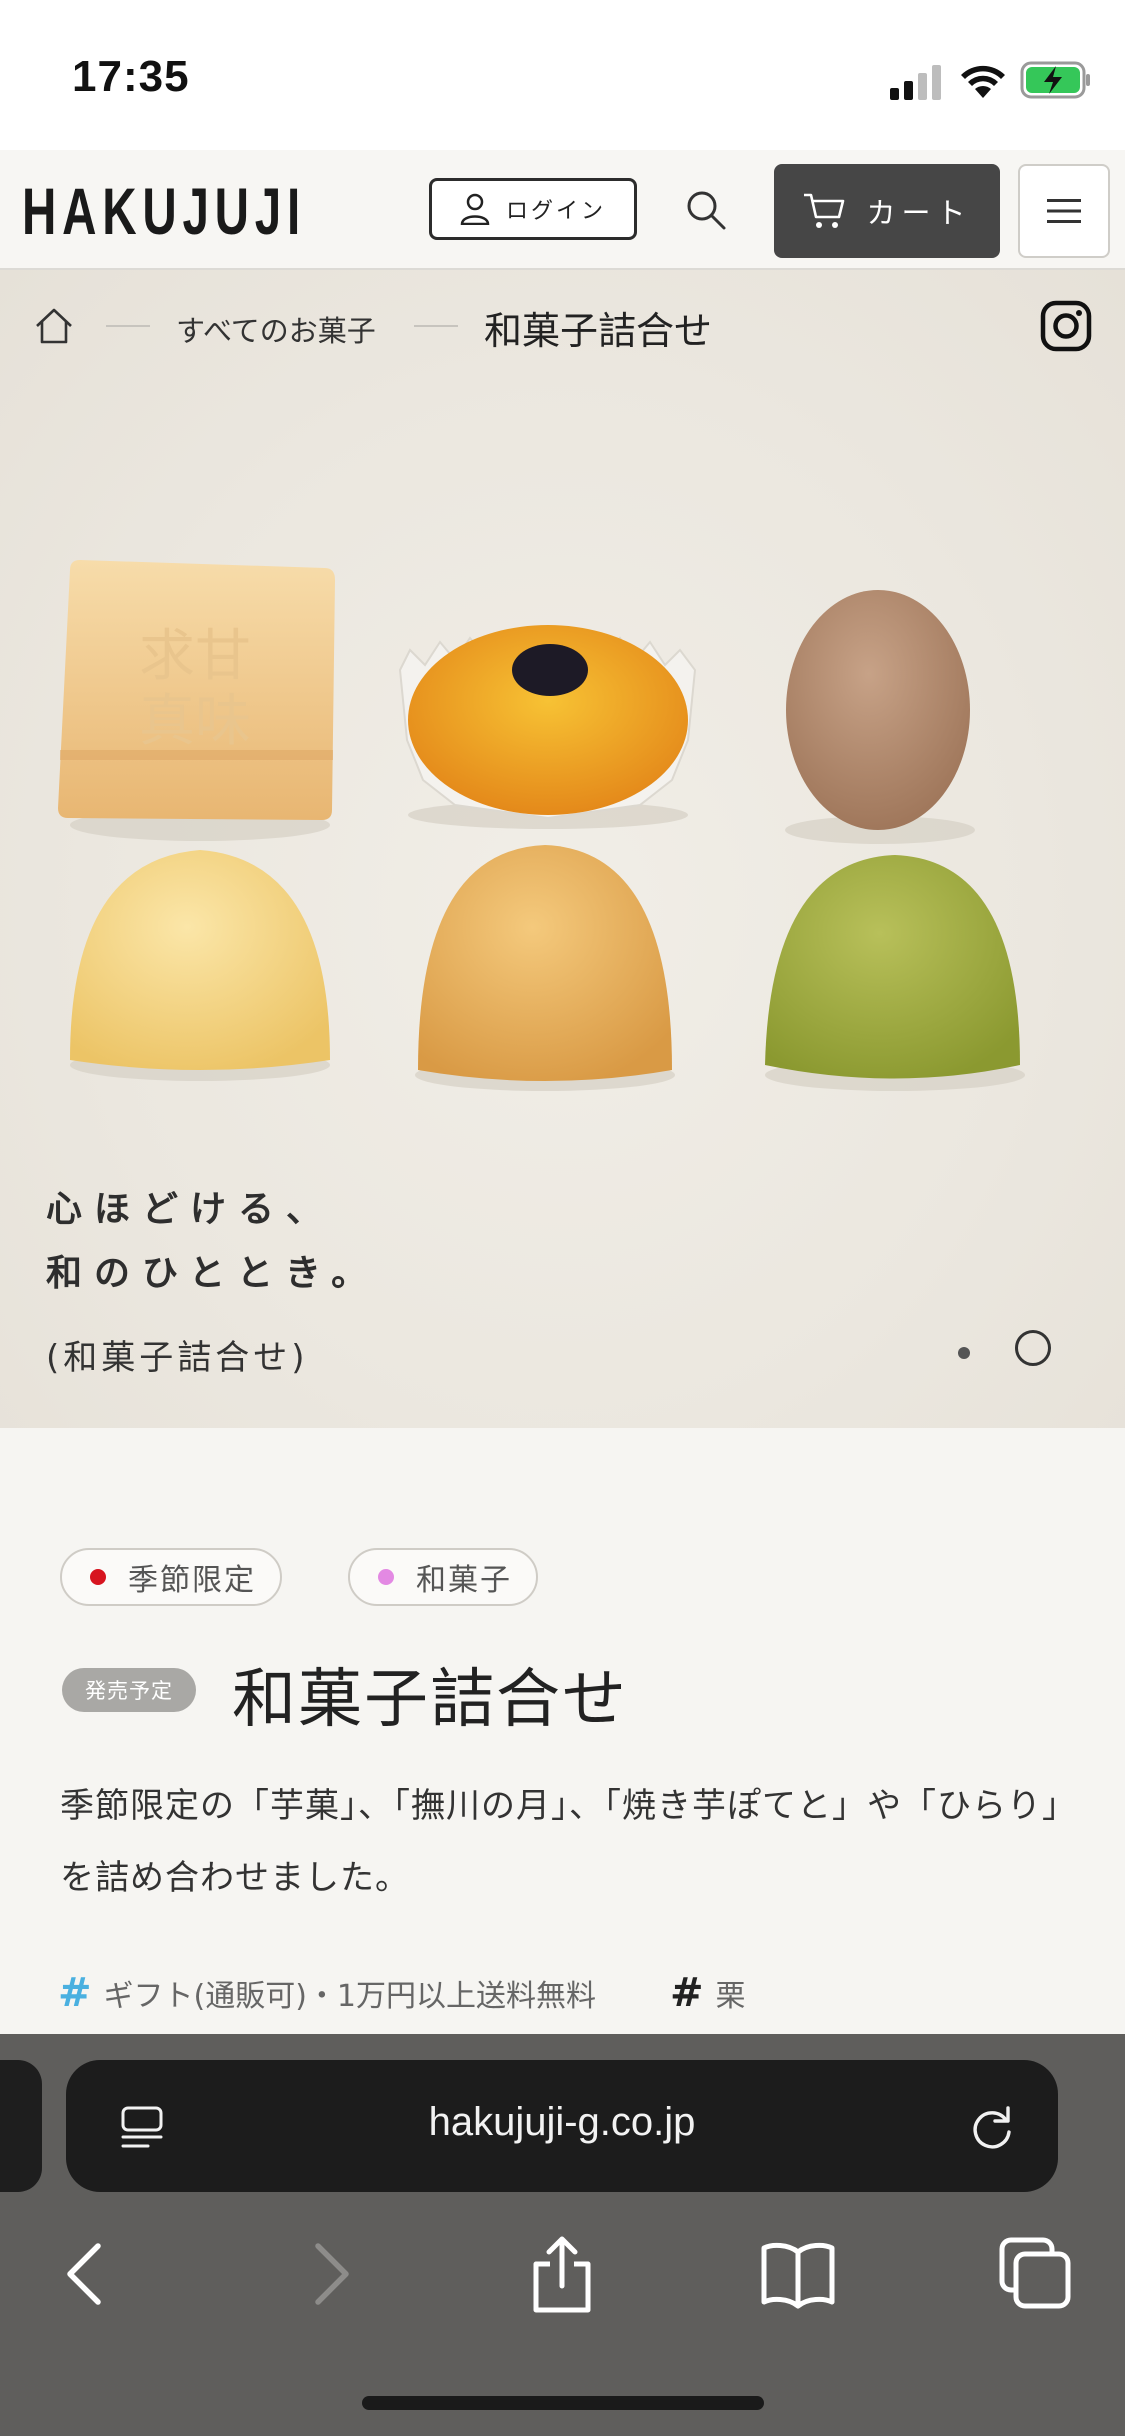 This screenshot has height=2436, width=1125. I want to click on tag-seasonal: 季節限定, so click(171, 1577).